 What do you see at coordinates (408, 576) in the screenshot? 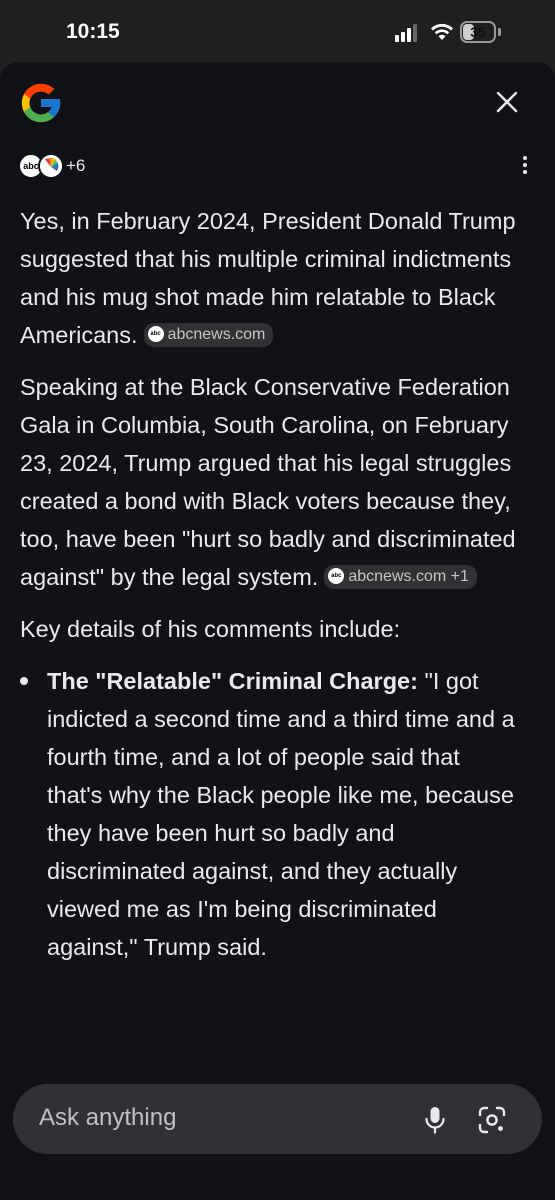
I see `source-chip-2-label: abcnews.com +1` at bounding box center [408, 576].